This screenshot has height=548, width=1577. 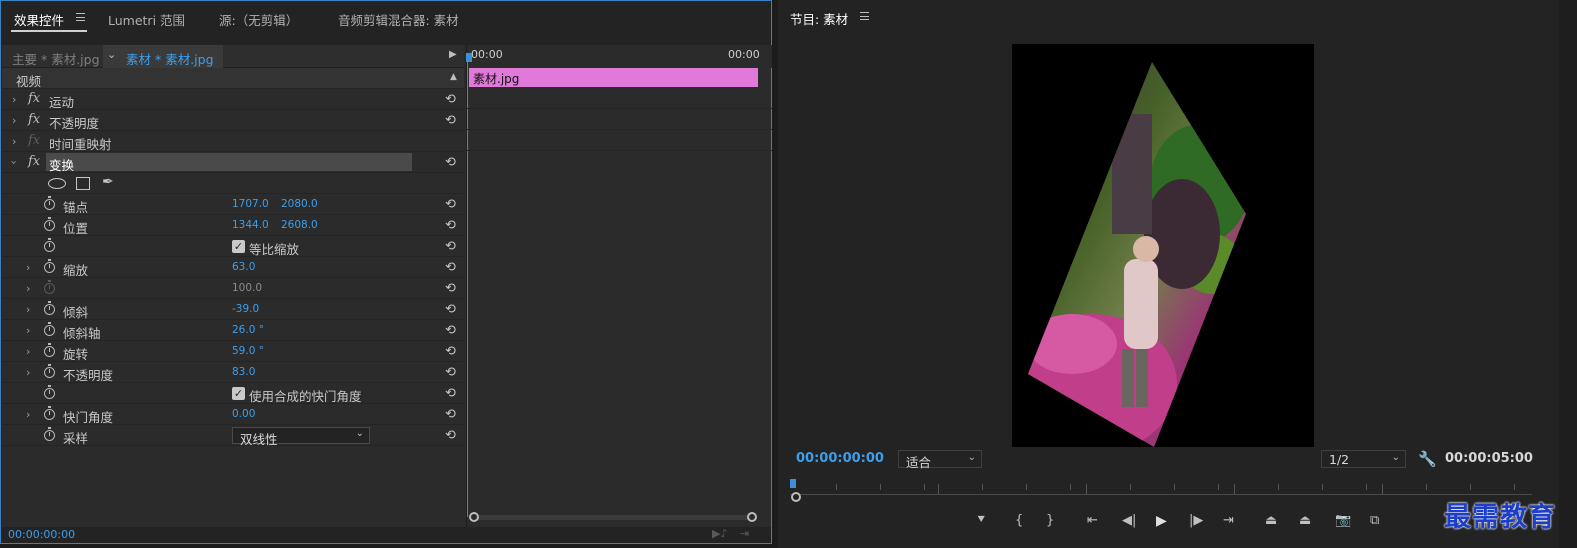 What do you see at coordinates (1092, 520) in the screenshot?
I see `go-to-in-icon: ⇤` at bounding box center [1092, 520].